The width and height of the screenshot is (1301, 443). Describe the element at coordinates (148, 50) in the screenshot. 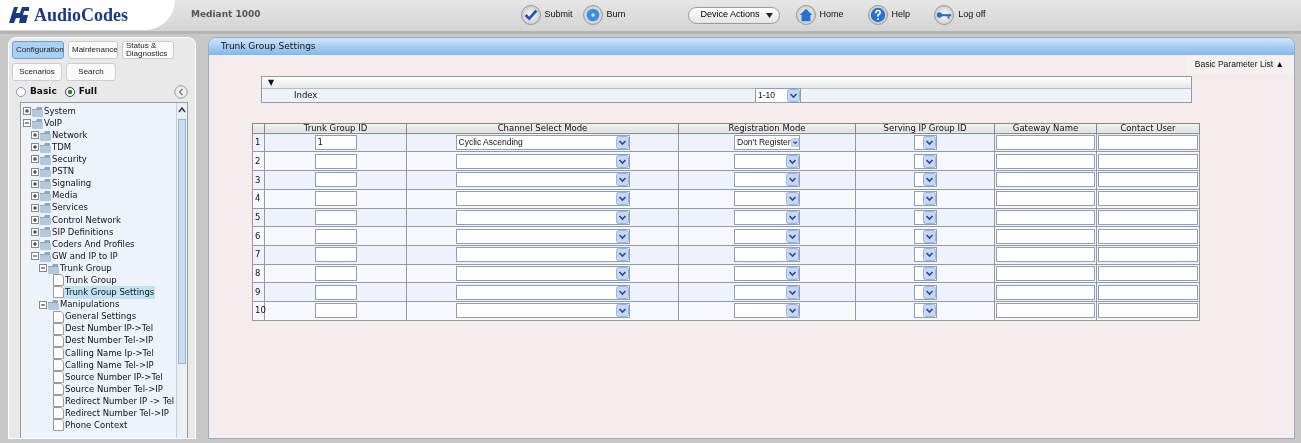

I see `nav-tab: Status & Diagnostics` at that location.